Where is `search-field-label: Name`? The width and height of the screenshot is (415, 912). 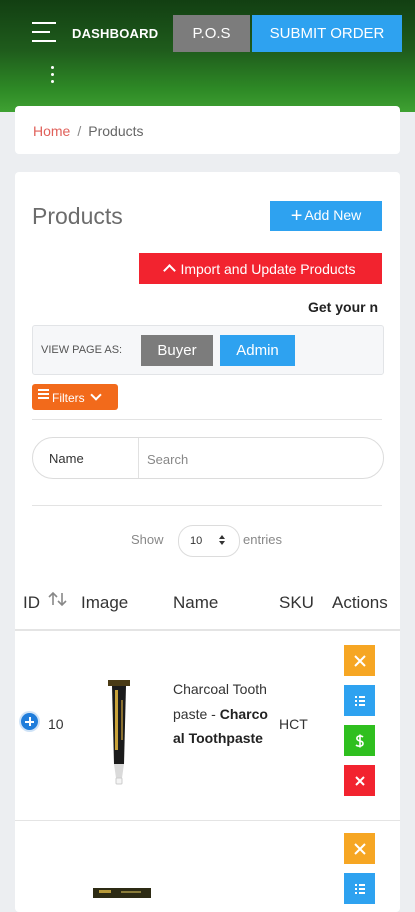
search-field-label: Name is located at coordinates (66, 458).